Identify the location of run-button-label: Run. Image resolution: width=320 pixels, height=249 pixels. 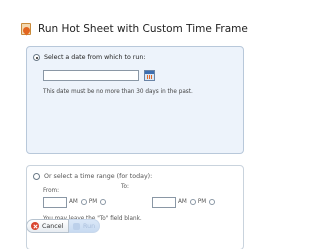
(89, 226).